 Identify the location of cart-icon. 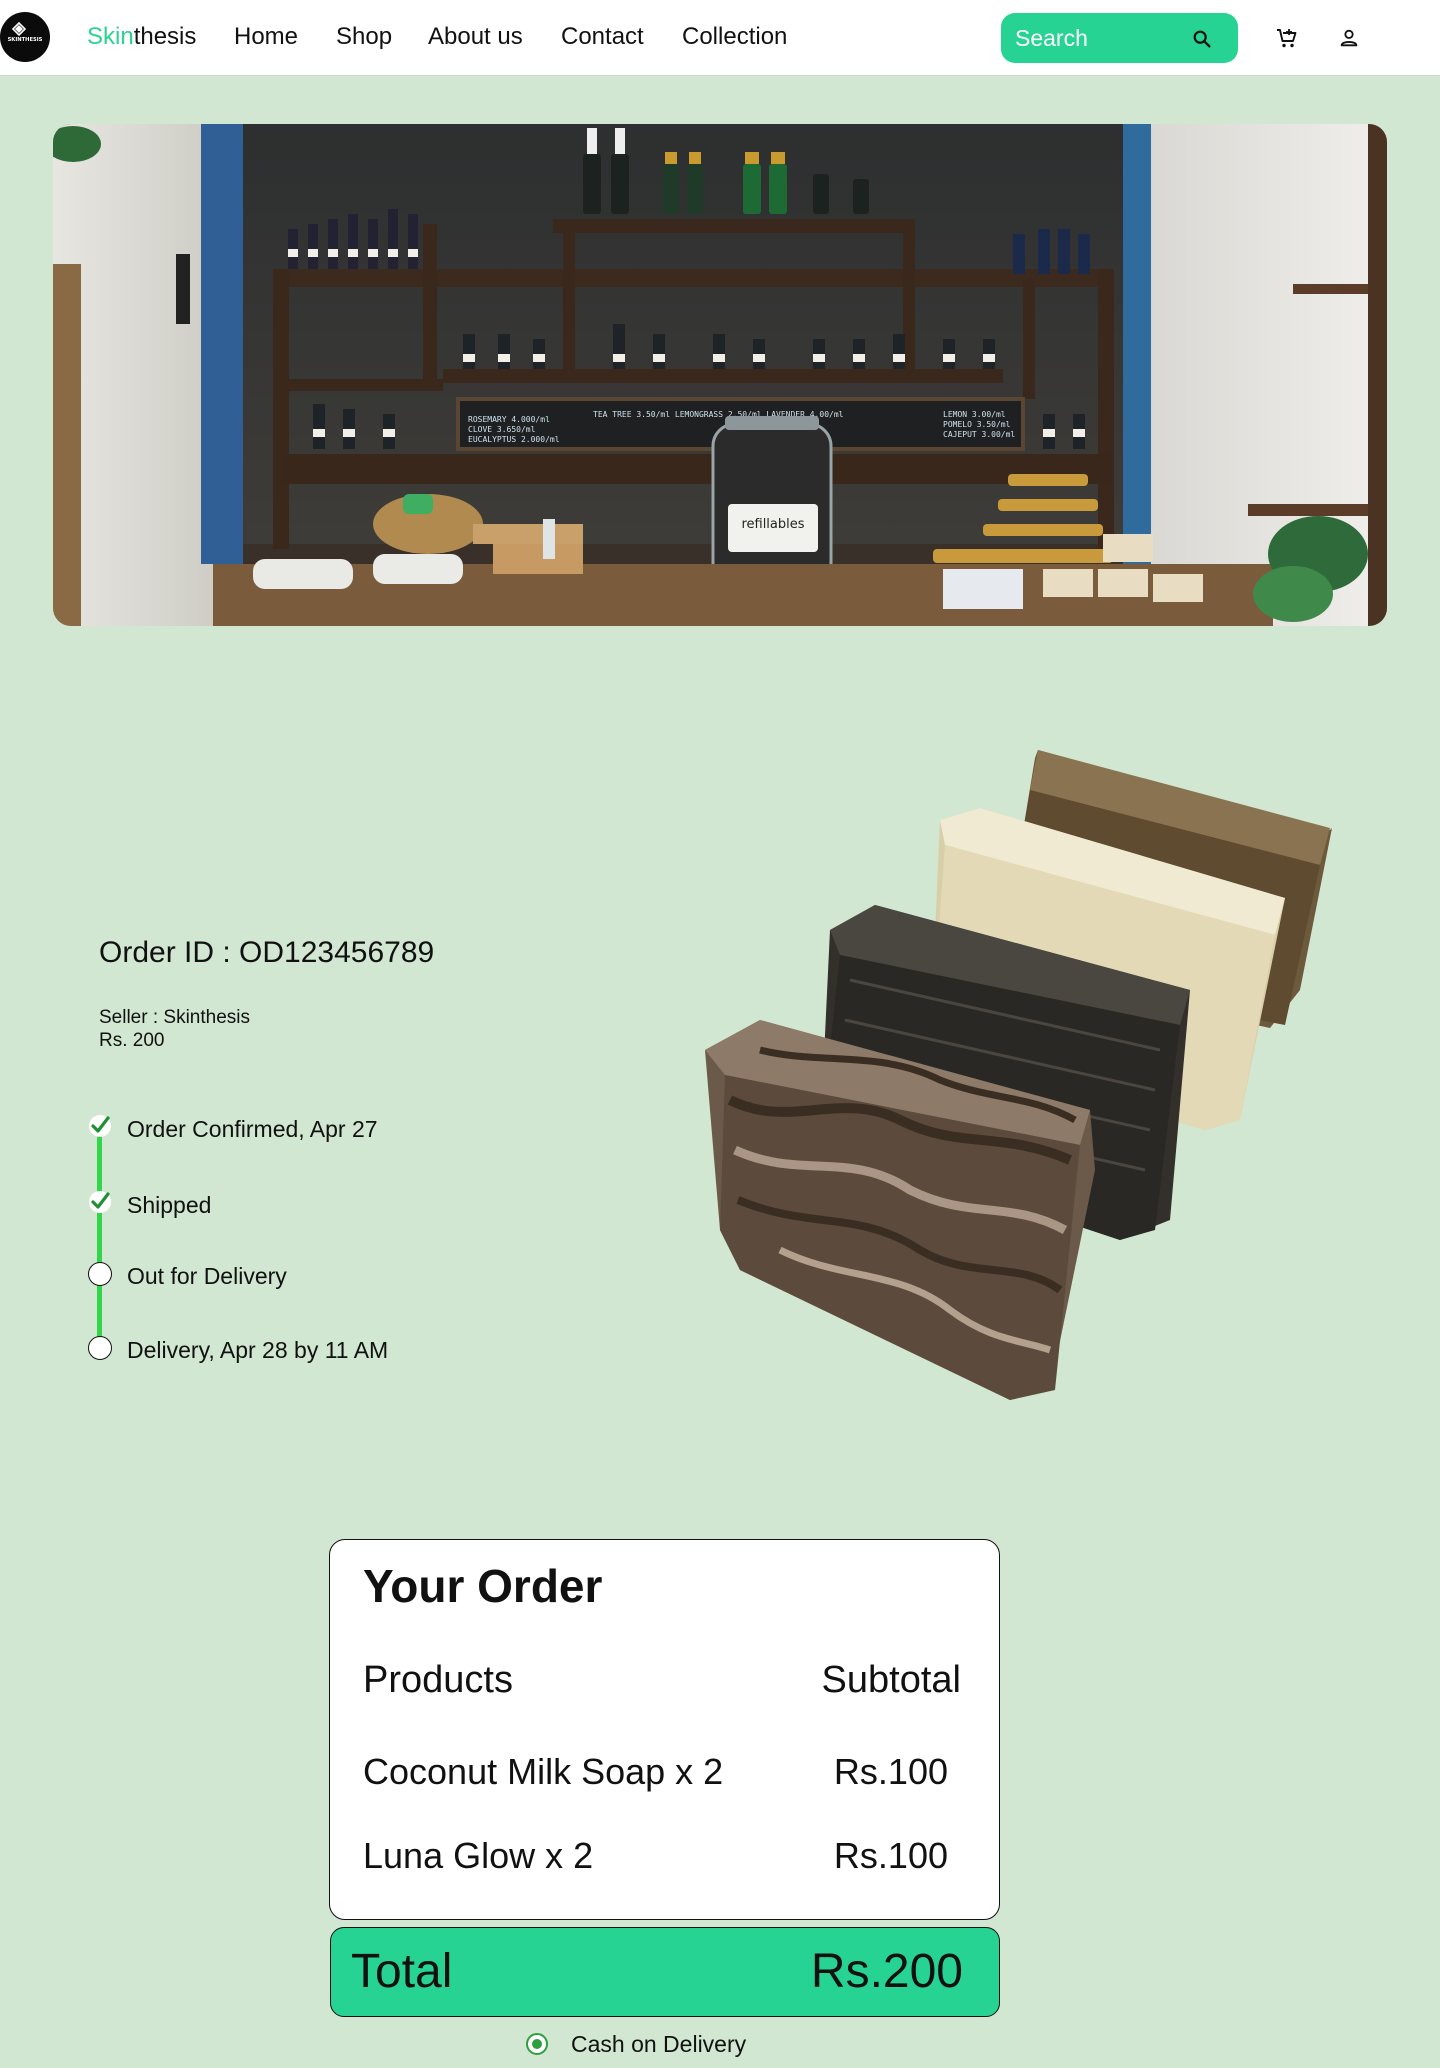
(1287, 38).